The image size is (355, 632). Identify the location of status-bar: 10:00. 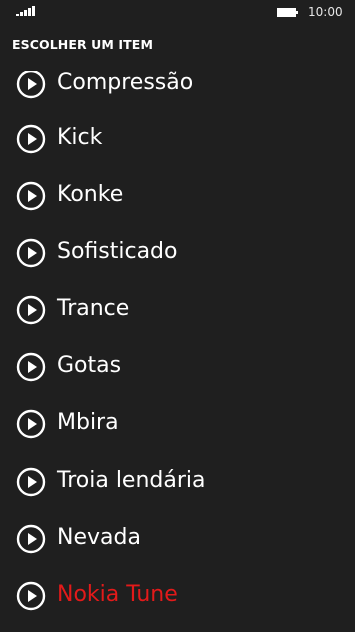
(177, 12).